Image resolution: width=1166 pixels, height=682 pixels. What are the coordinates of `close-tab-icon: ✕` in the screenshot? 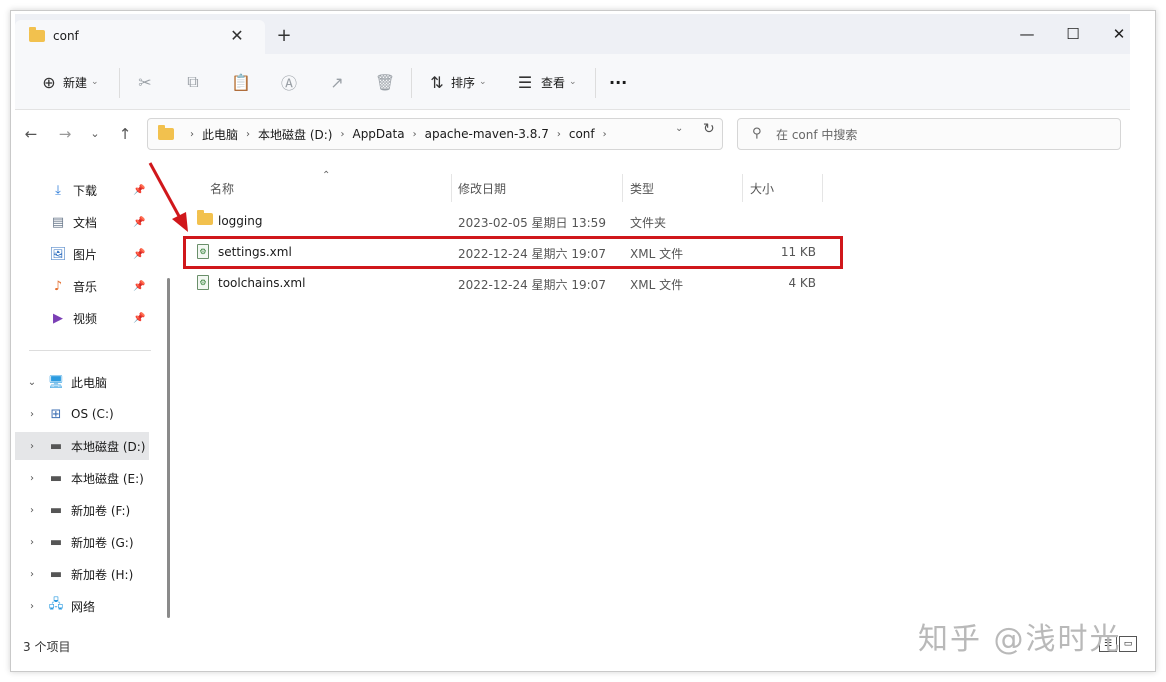 It's located at (237, 36).